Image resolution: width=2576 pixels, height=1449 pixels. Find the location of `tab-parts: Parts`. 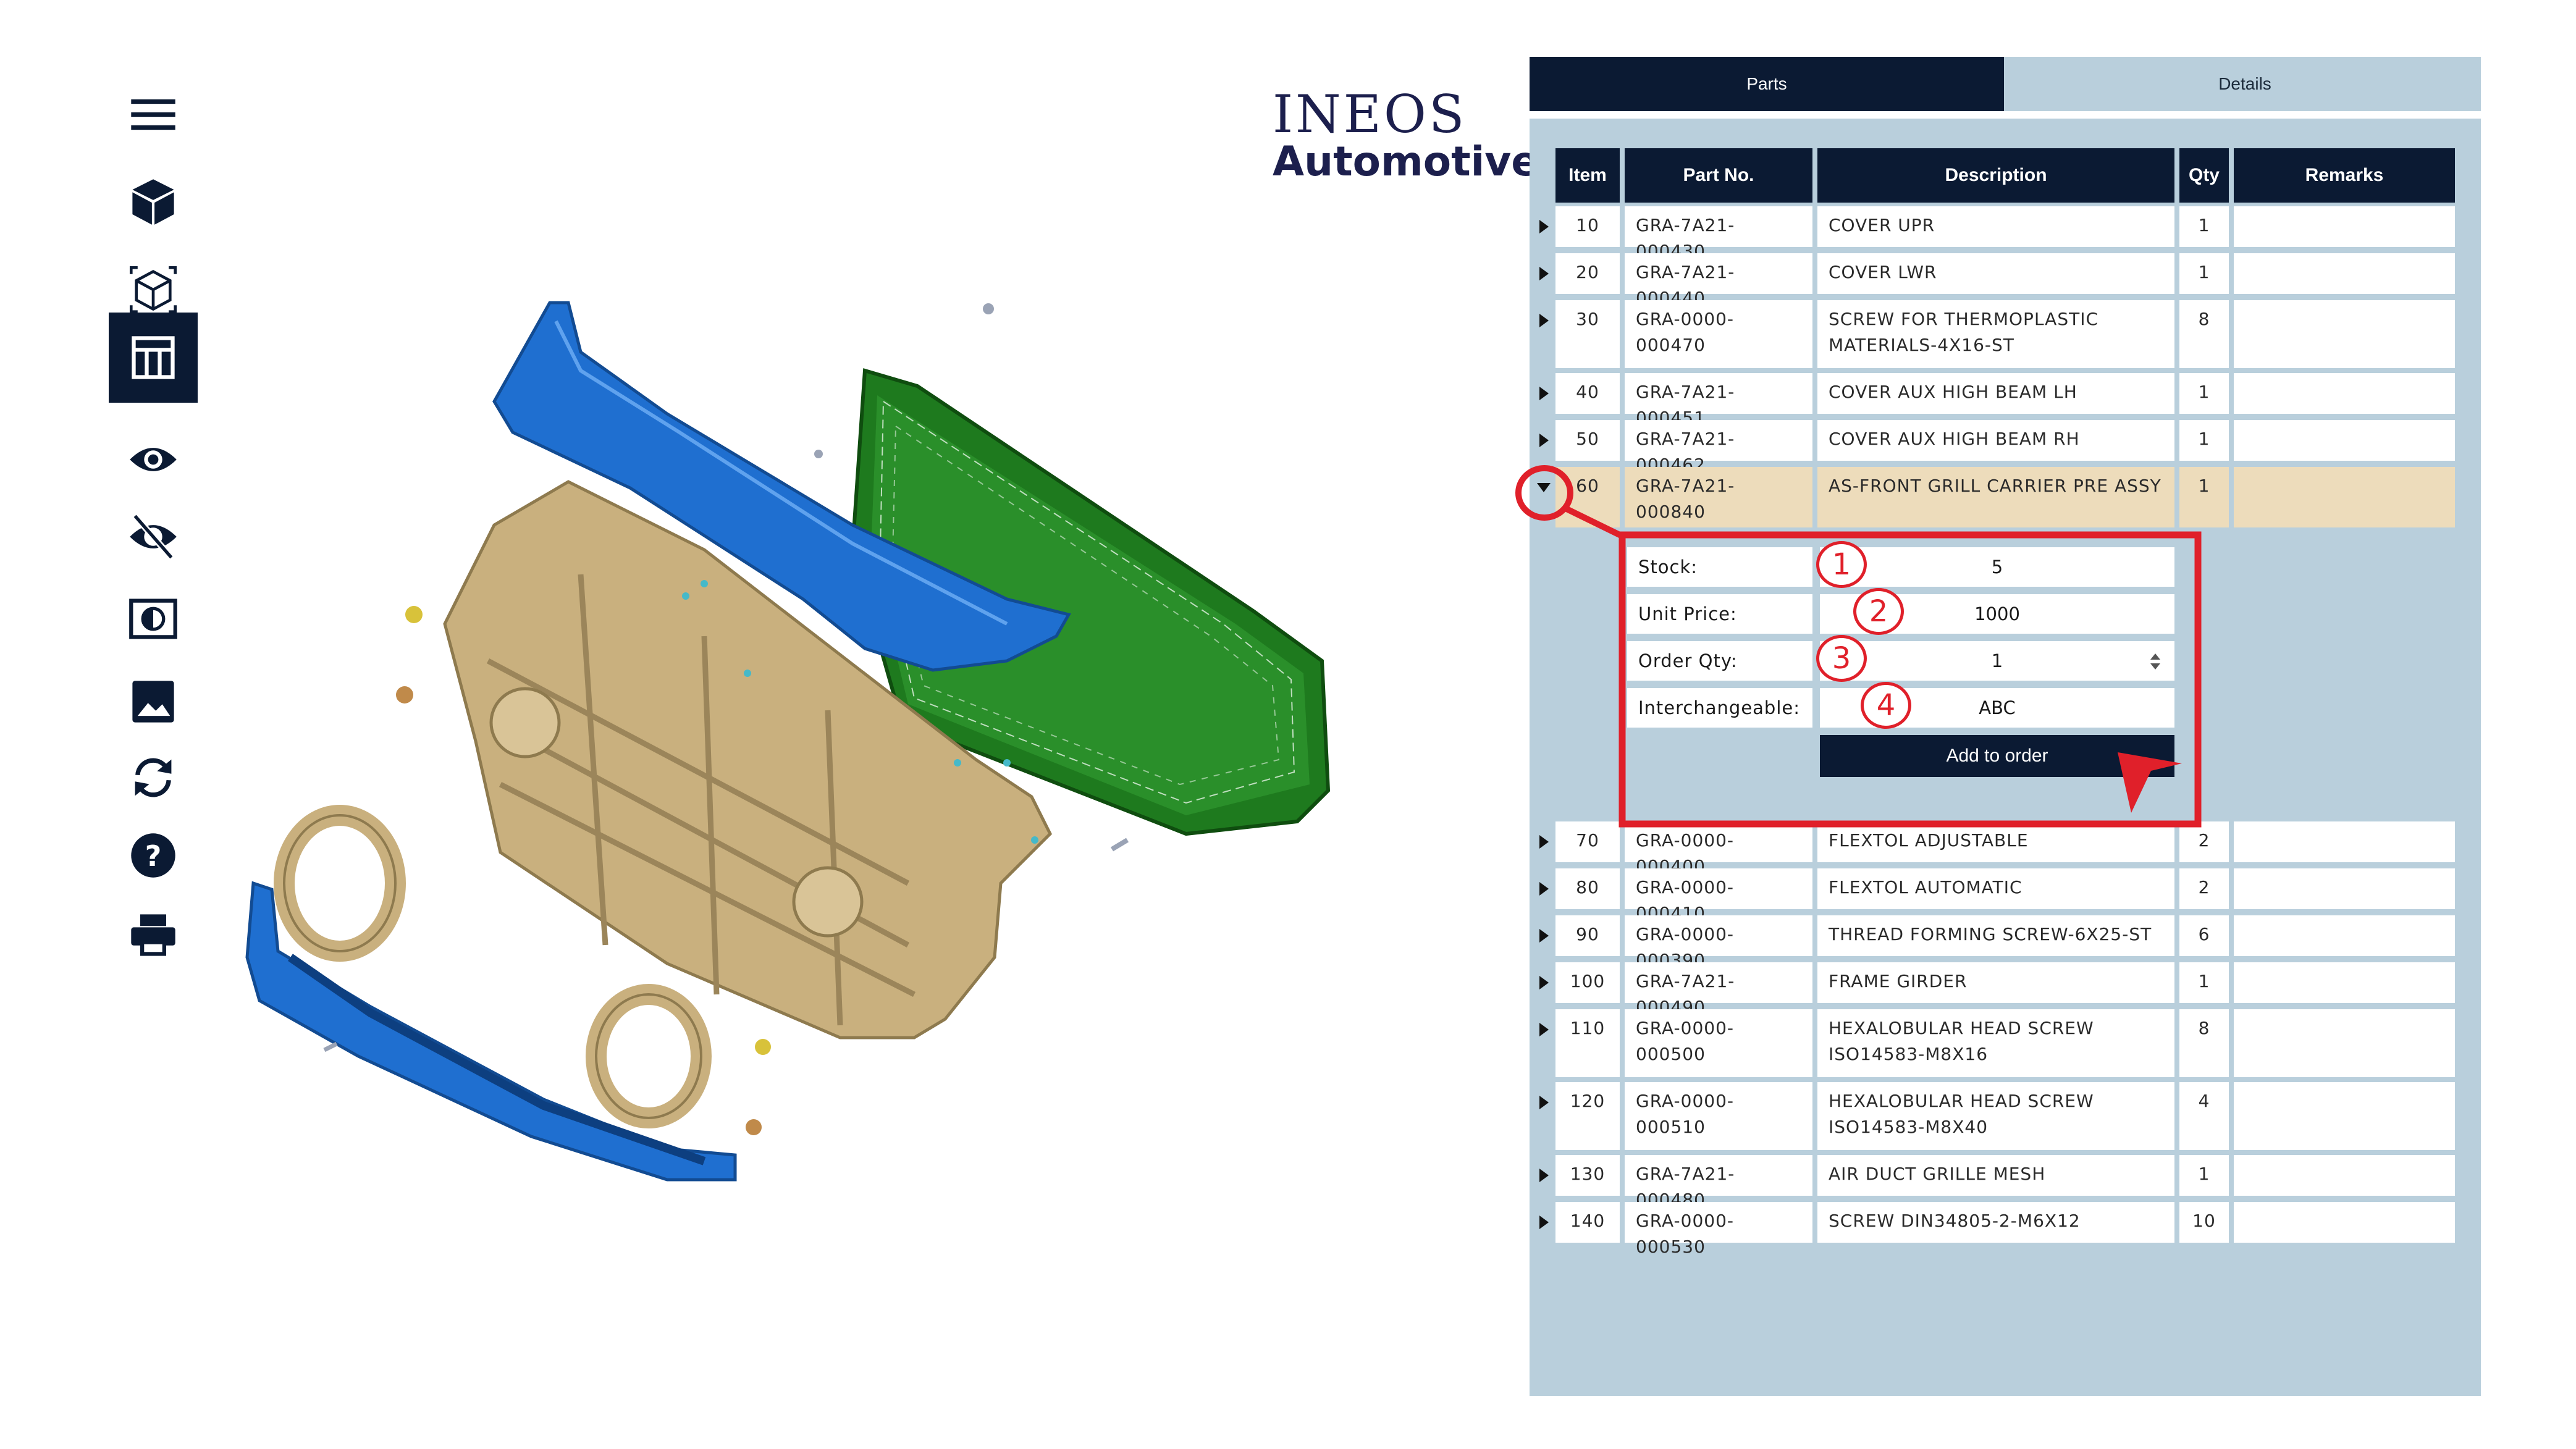

tab-parts: Parts is located at coordinates (1767, 84).